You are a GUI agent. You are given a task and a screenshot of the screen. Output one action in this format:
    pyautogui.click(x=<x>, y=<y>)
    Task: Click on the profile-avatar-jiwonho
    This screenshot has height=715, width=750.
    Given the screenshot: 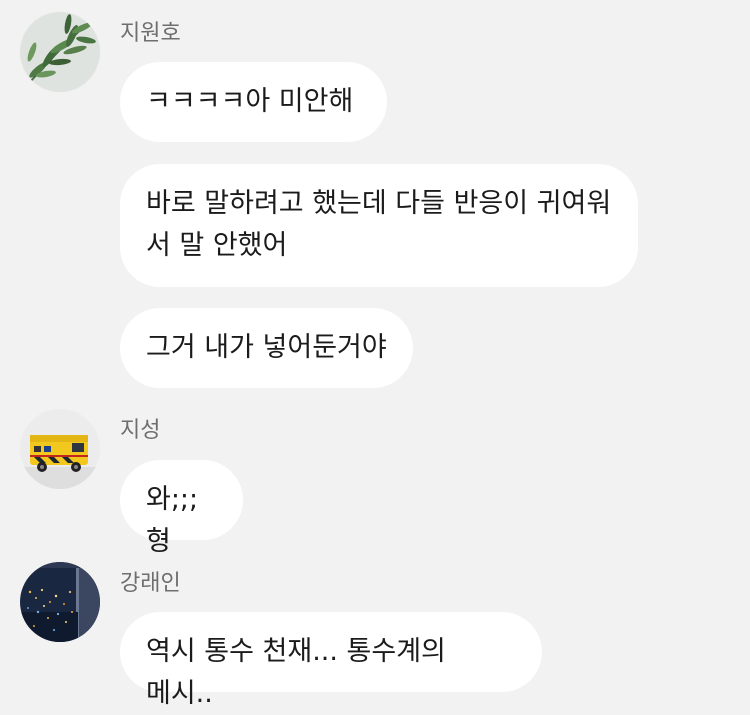 What is the action you would take?
    pyautogui.click(x=60, y=52)
    